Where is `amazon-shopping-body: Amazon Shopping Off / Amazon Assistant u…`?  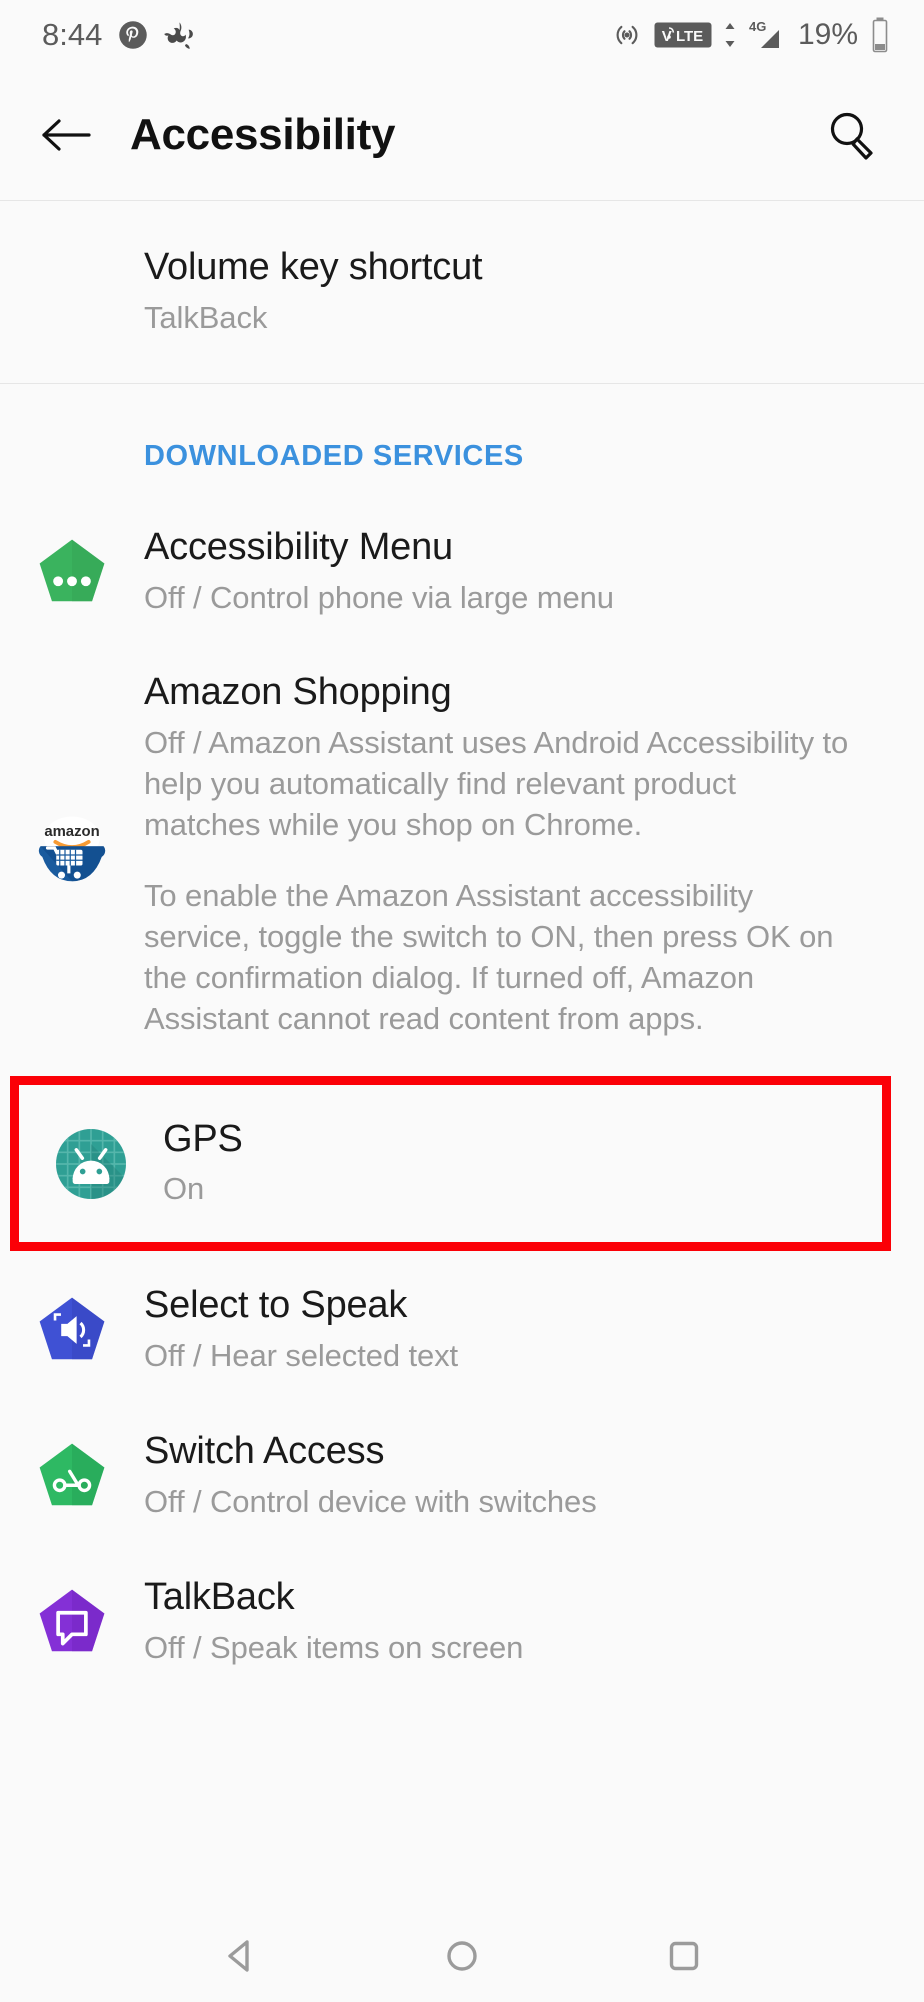 amazon-shopping-body: Amazon Shopping Off / Amazon Assistant u… is located at coordinates (514, 854).